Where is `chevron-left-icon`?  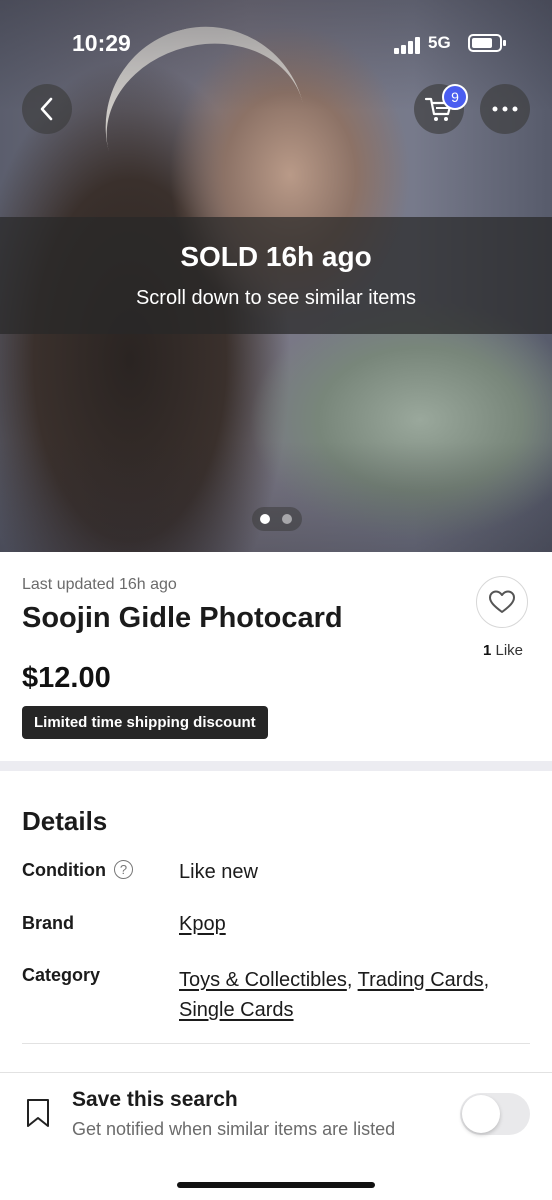 chevron-left-icon is located at coordinates (46, 109).